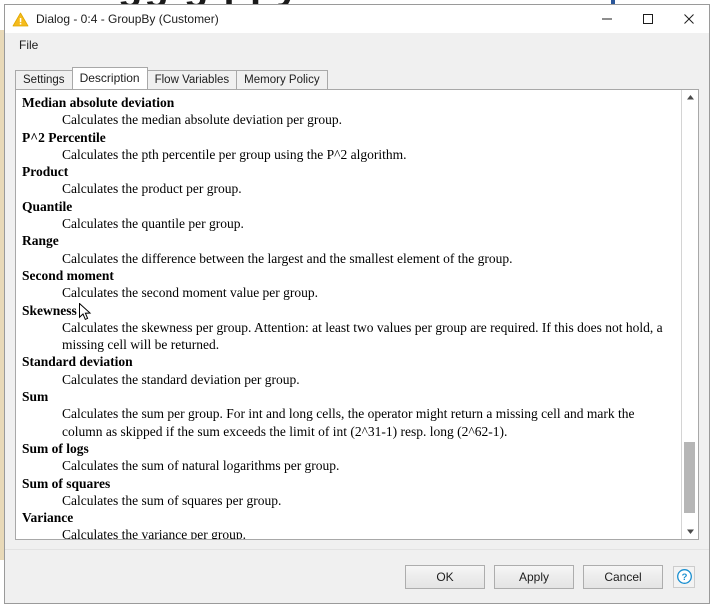  What do you see at coordinates (357, 45) in the screenshot?
I see `menu-bar: File` at bounding box center [357, 45].